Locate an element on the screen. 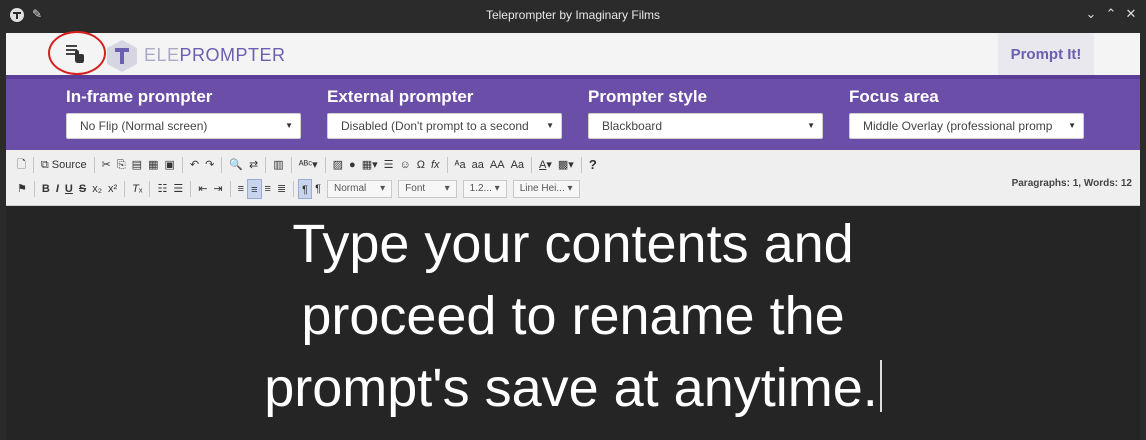 The width and height of the screenshot is (1146, 440). text-color-icon: A▾ is located at coordinates (545, 165).